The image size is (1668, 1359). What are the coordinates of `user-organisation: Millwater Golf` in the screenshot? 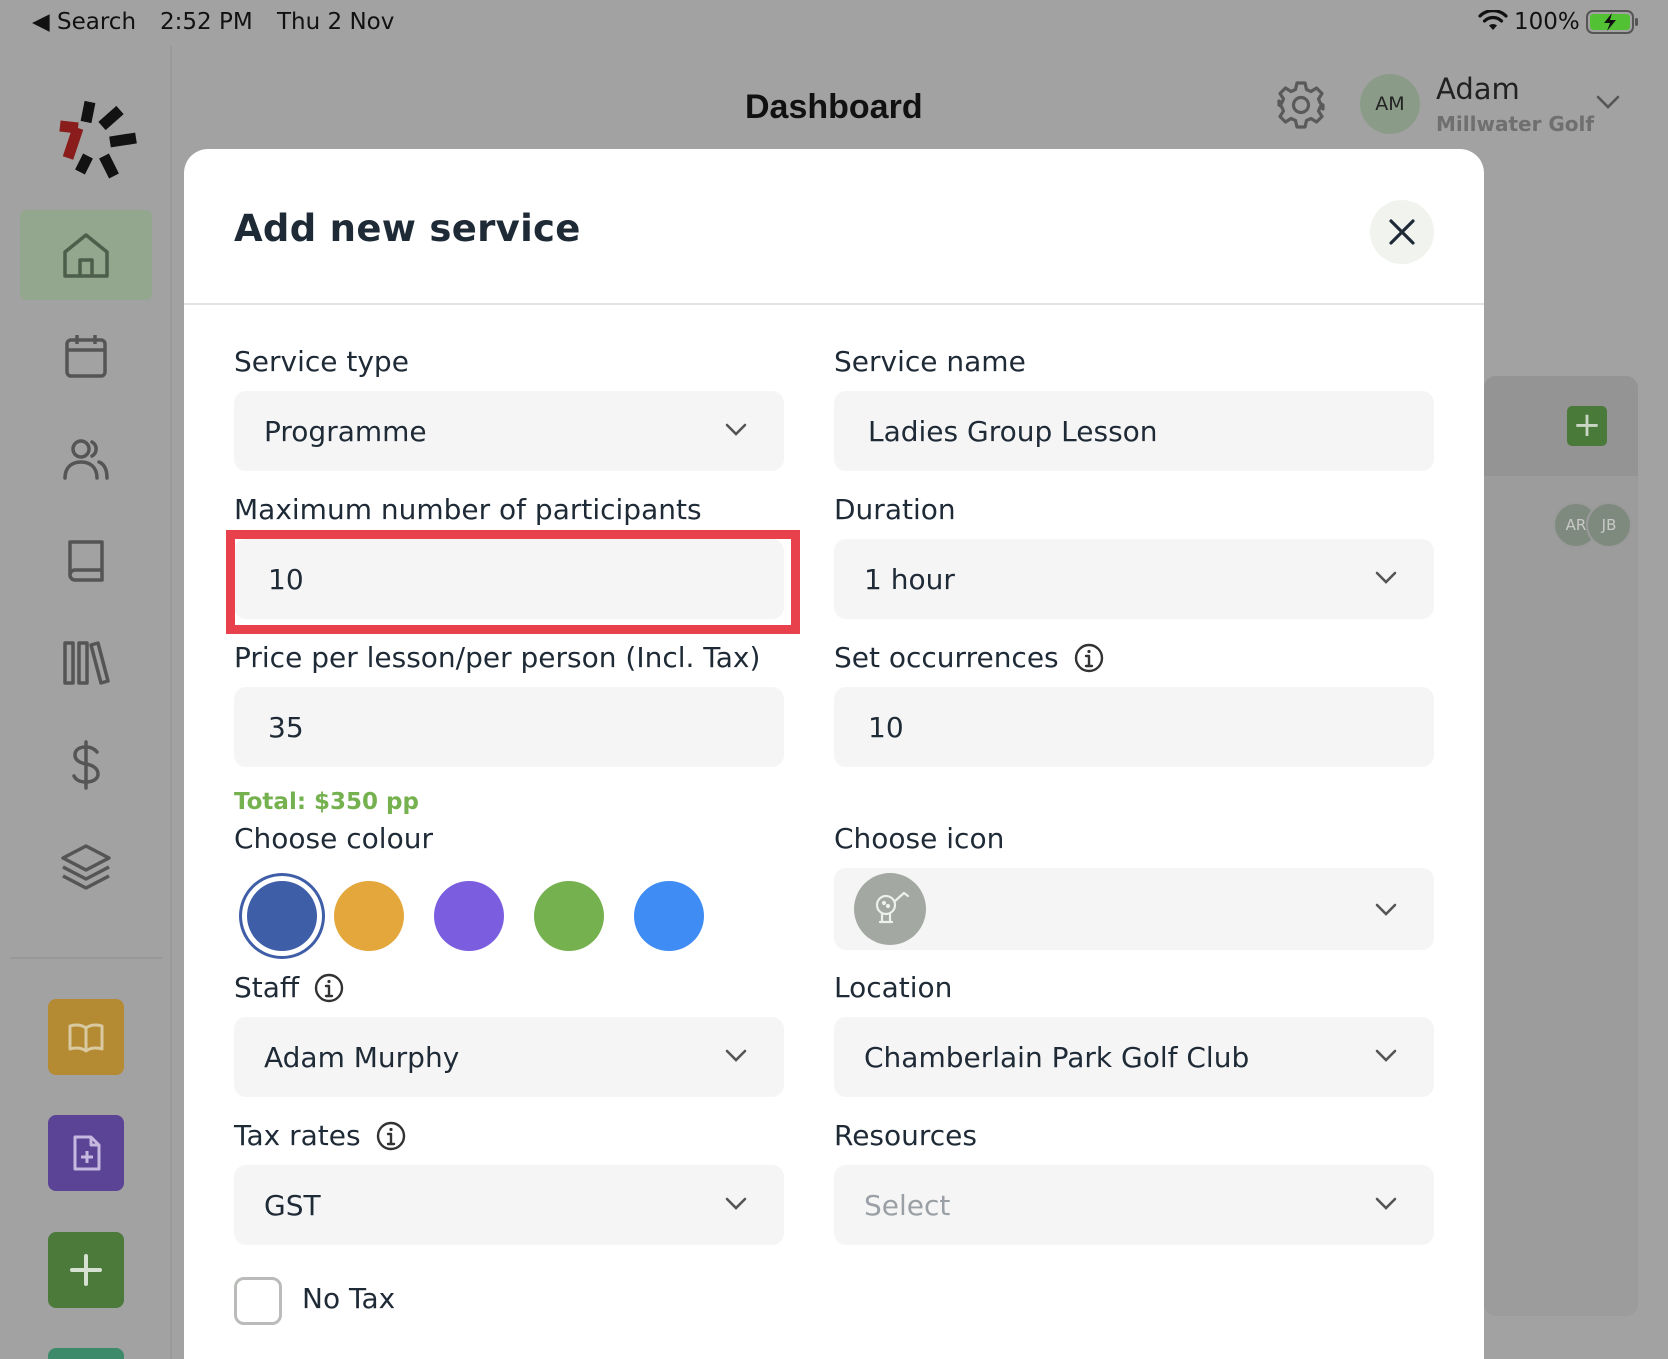 It's located at (1515, 124).